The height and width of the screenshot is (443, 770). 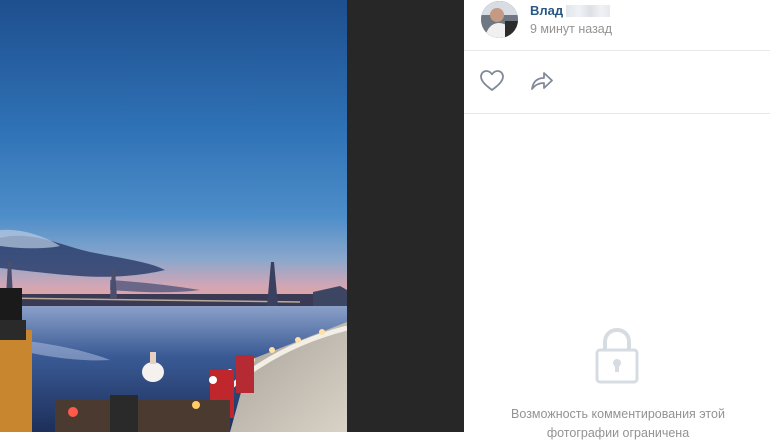 I want to click on avatar-image, so click(x=499, y=19).